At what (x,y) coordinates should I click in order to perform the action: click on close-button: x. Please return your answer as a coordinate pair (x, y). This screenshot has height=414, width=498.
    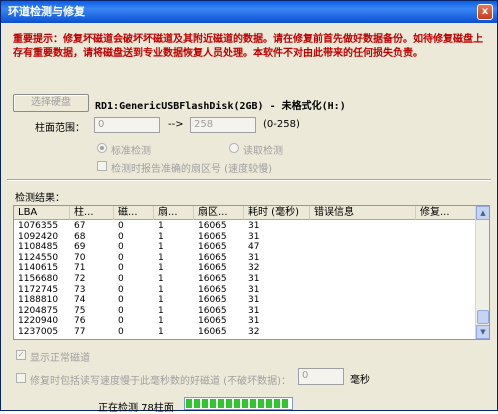
    Looking at the image, I should click on (485, 12).